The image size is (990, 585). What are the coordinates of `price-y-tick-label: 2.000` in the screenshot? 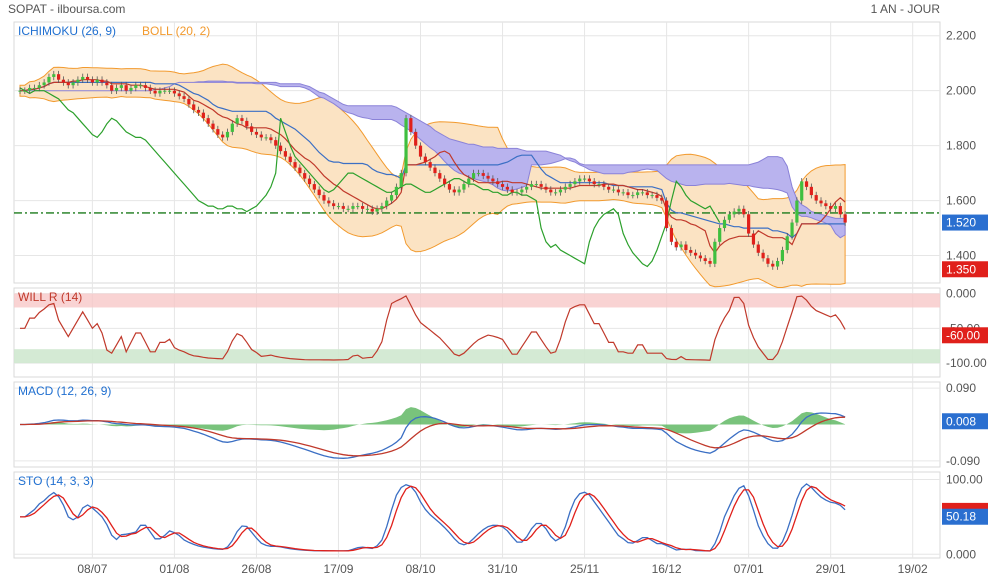 It's located at (961, 91).